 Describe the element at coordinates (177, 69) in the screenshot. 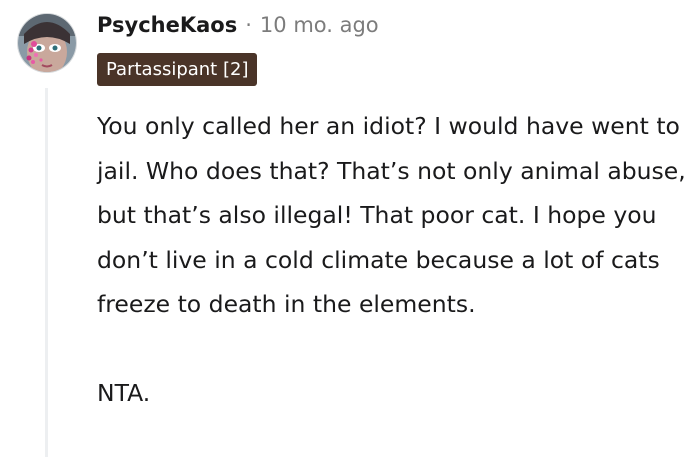

I see `user-flair: Partassipant [2]` at that location.